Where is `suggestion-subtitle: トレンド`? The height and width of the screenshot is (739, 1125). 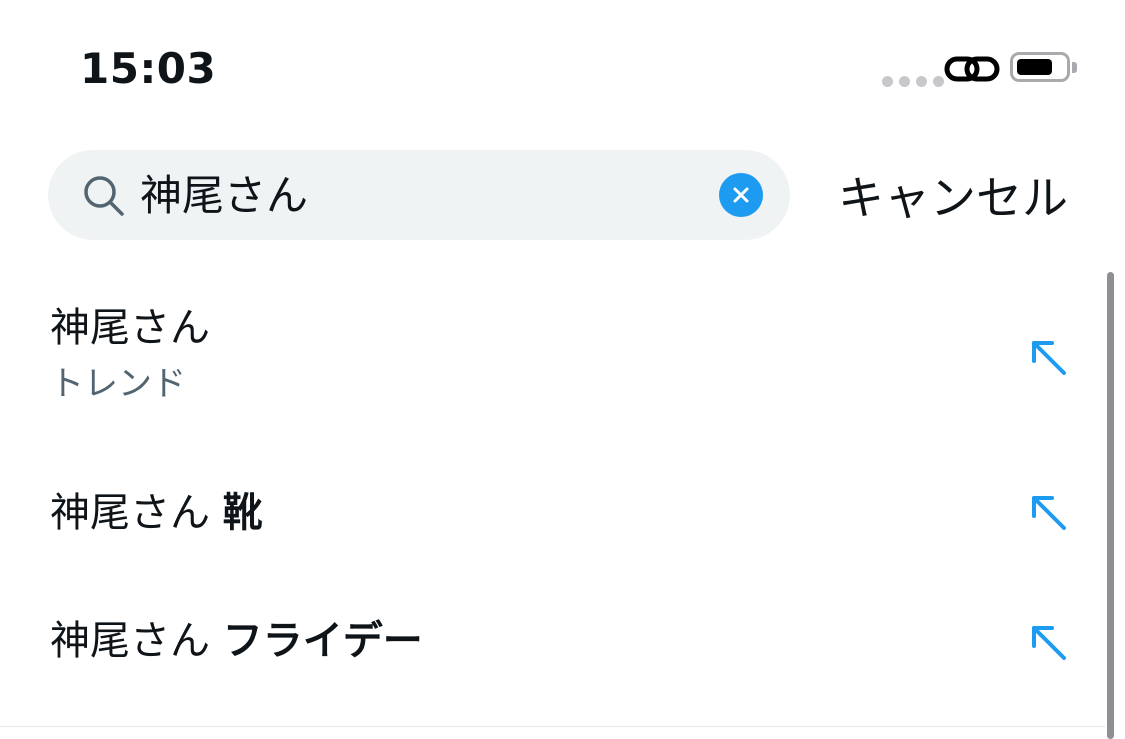
suggestion-subtitle: トレンド is located at coordinates (118, 384).